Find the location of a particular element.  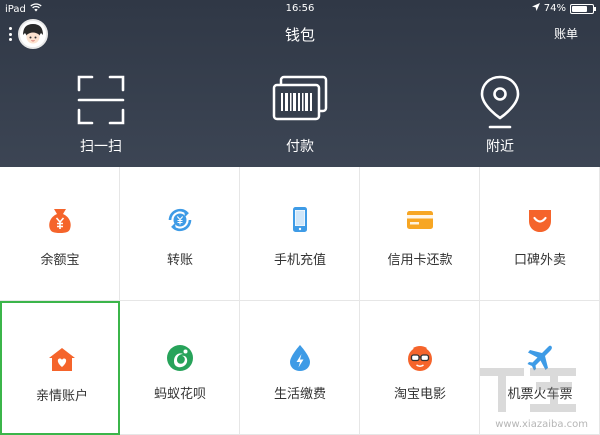

location-pin-icon is located at coordinates (500, 102).